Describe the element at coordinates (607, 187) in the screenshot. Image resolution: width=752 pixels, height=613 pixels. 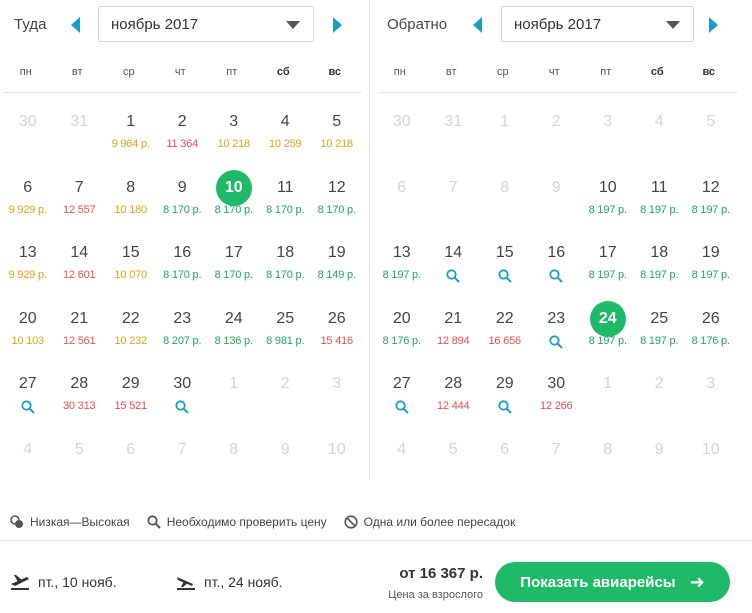
I see `day-number: 10` at that location.